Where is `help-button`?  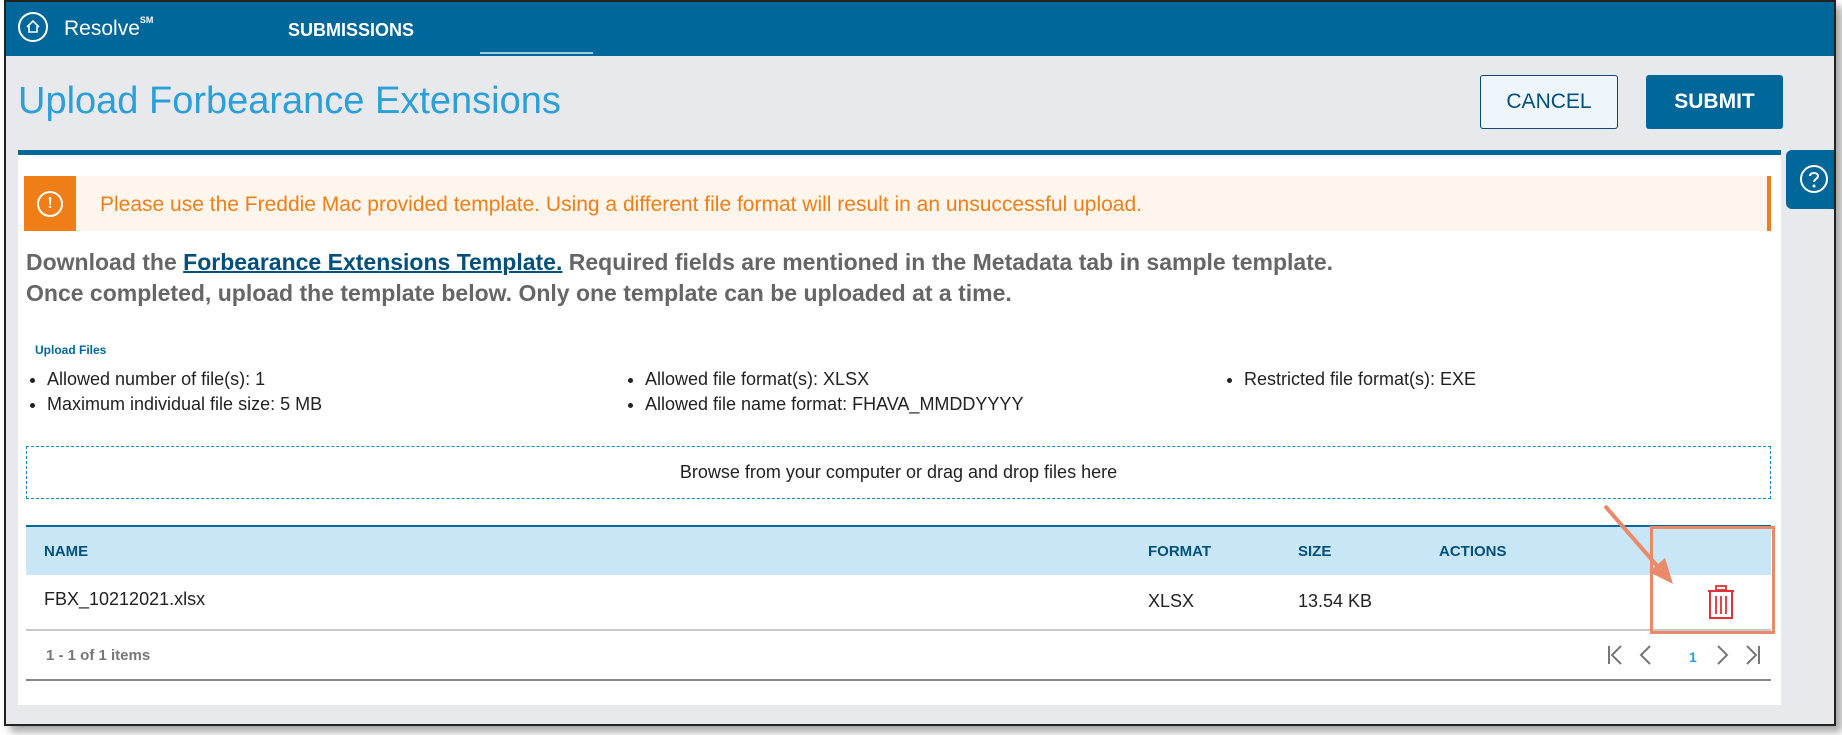
help-button is located at coordinates (1810, 179).